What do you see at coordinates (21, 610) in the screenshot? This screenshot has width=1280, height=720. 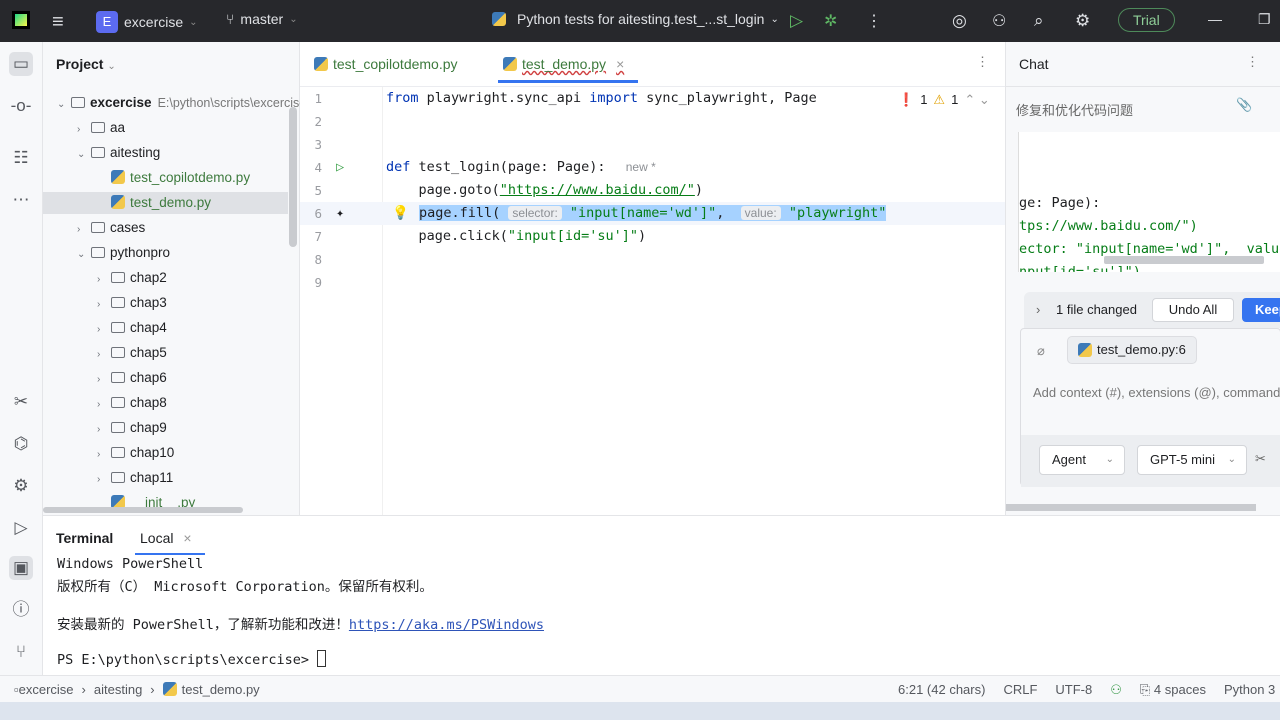 I see `problems-icon: ⓘ` at bounding box center [21, 610].